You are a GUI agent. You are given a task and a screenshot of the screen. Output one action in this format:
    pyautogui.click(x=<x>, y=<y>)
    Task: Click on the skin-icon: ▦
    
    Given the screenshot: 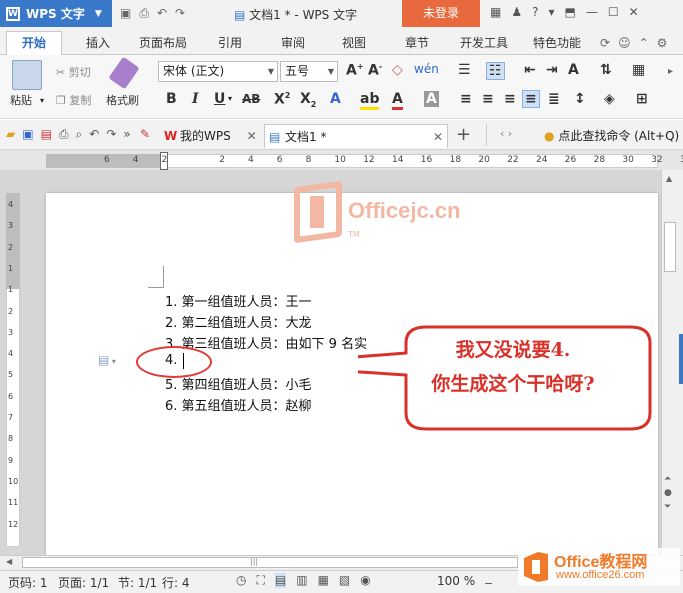 What is the action you would take?
    pyautogui.click(x=495, y=12)
    